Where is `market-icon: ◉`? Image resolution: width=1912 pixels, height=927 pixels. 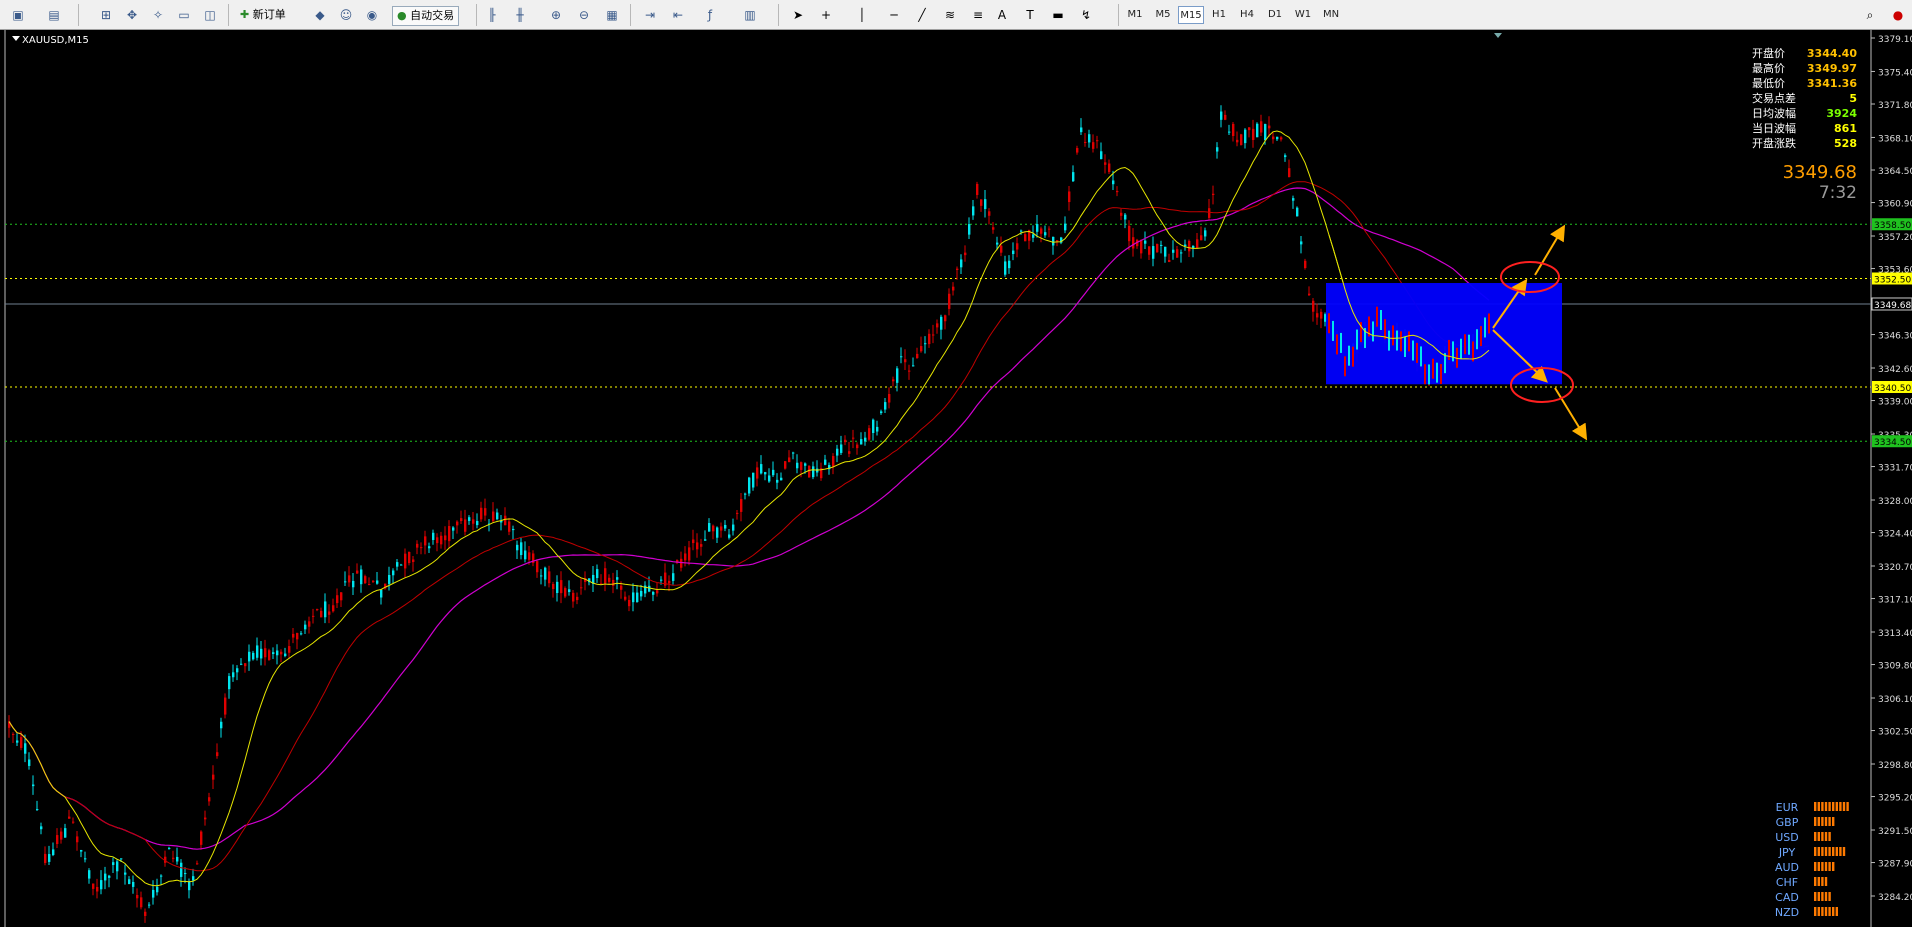 market-icon: ◉ is located at coordinates (372, 15).